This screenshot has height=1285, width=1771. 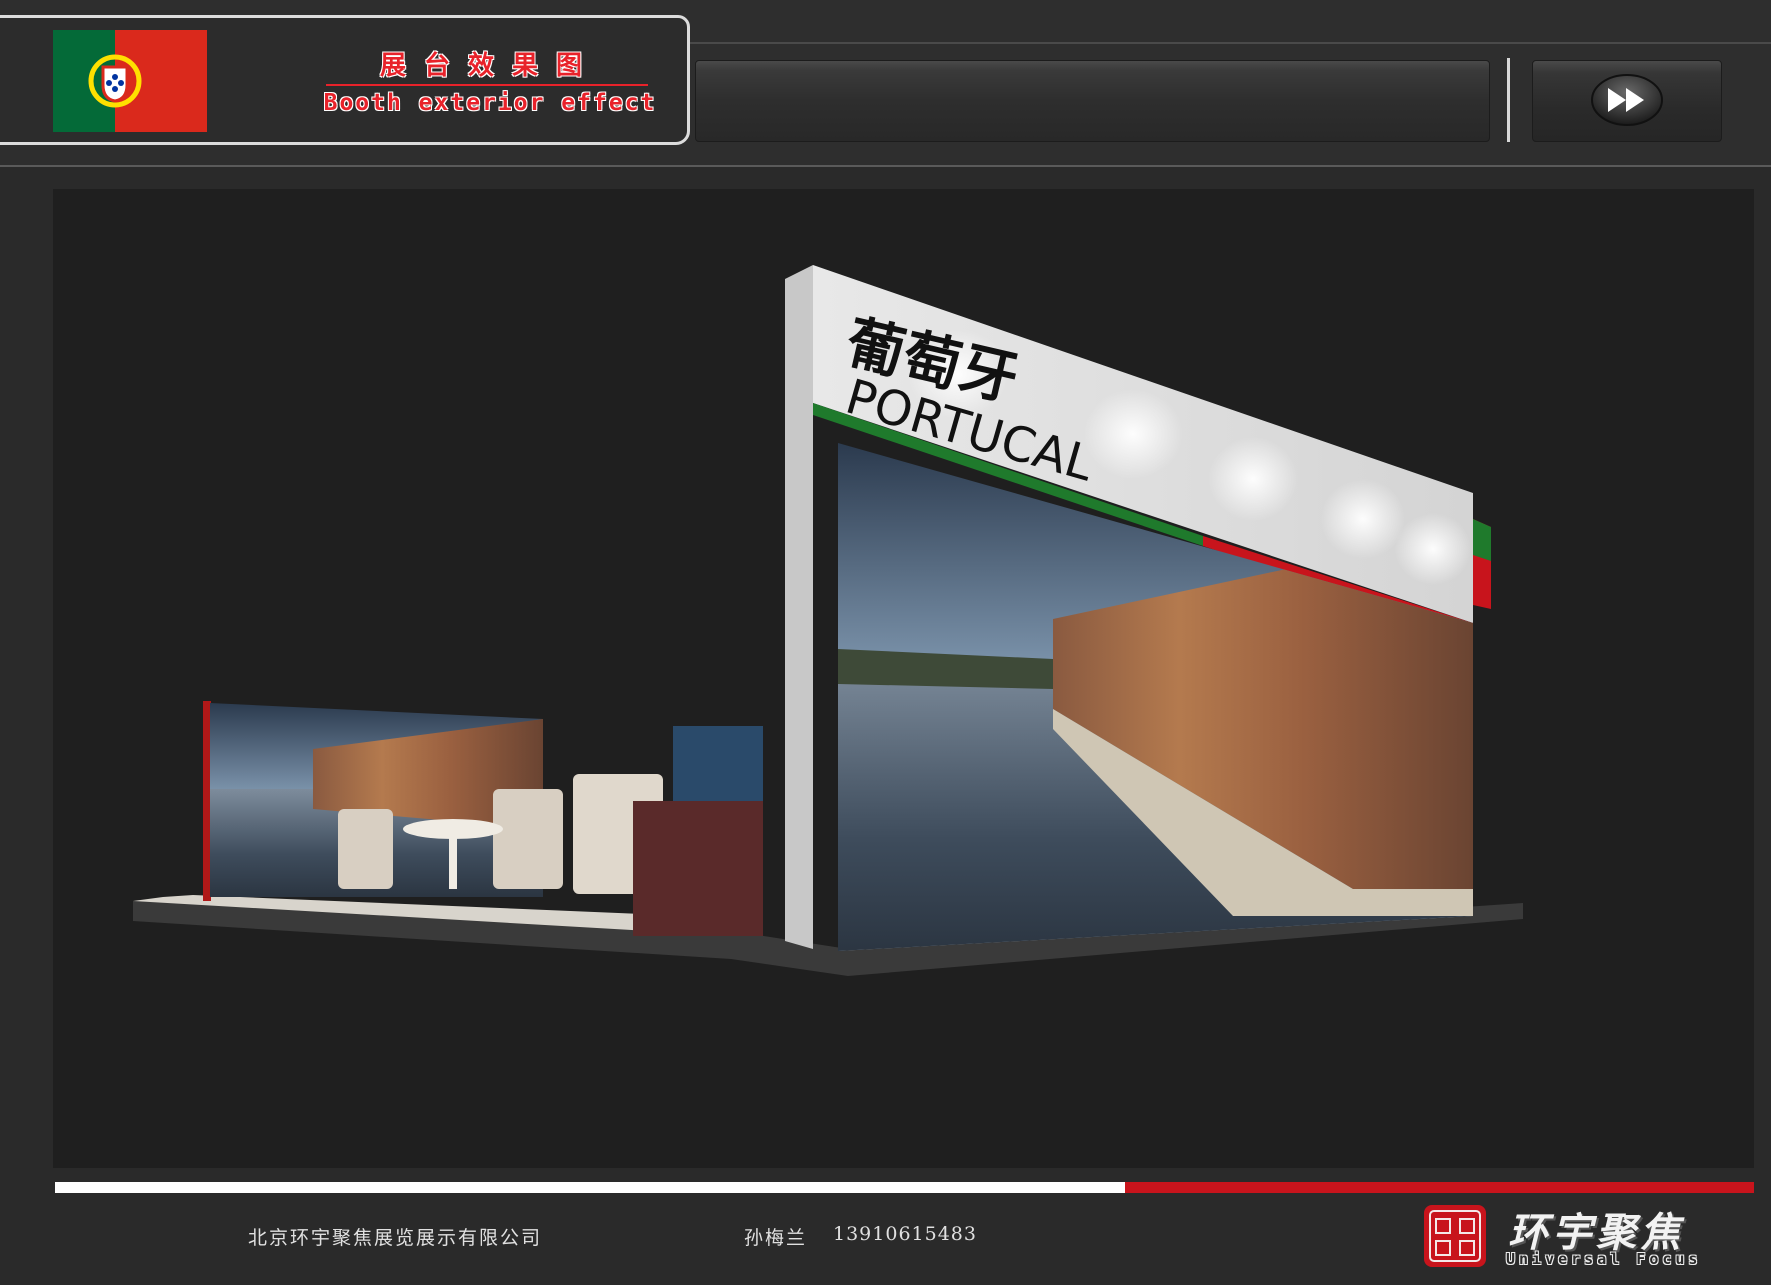 I want to click on portugal-flag-icon, so click(x=130, y=81).